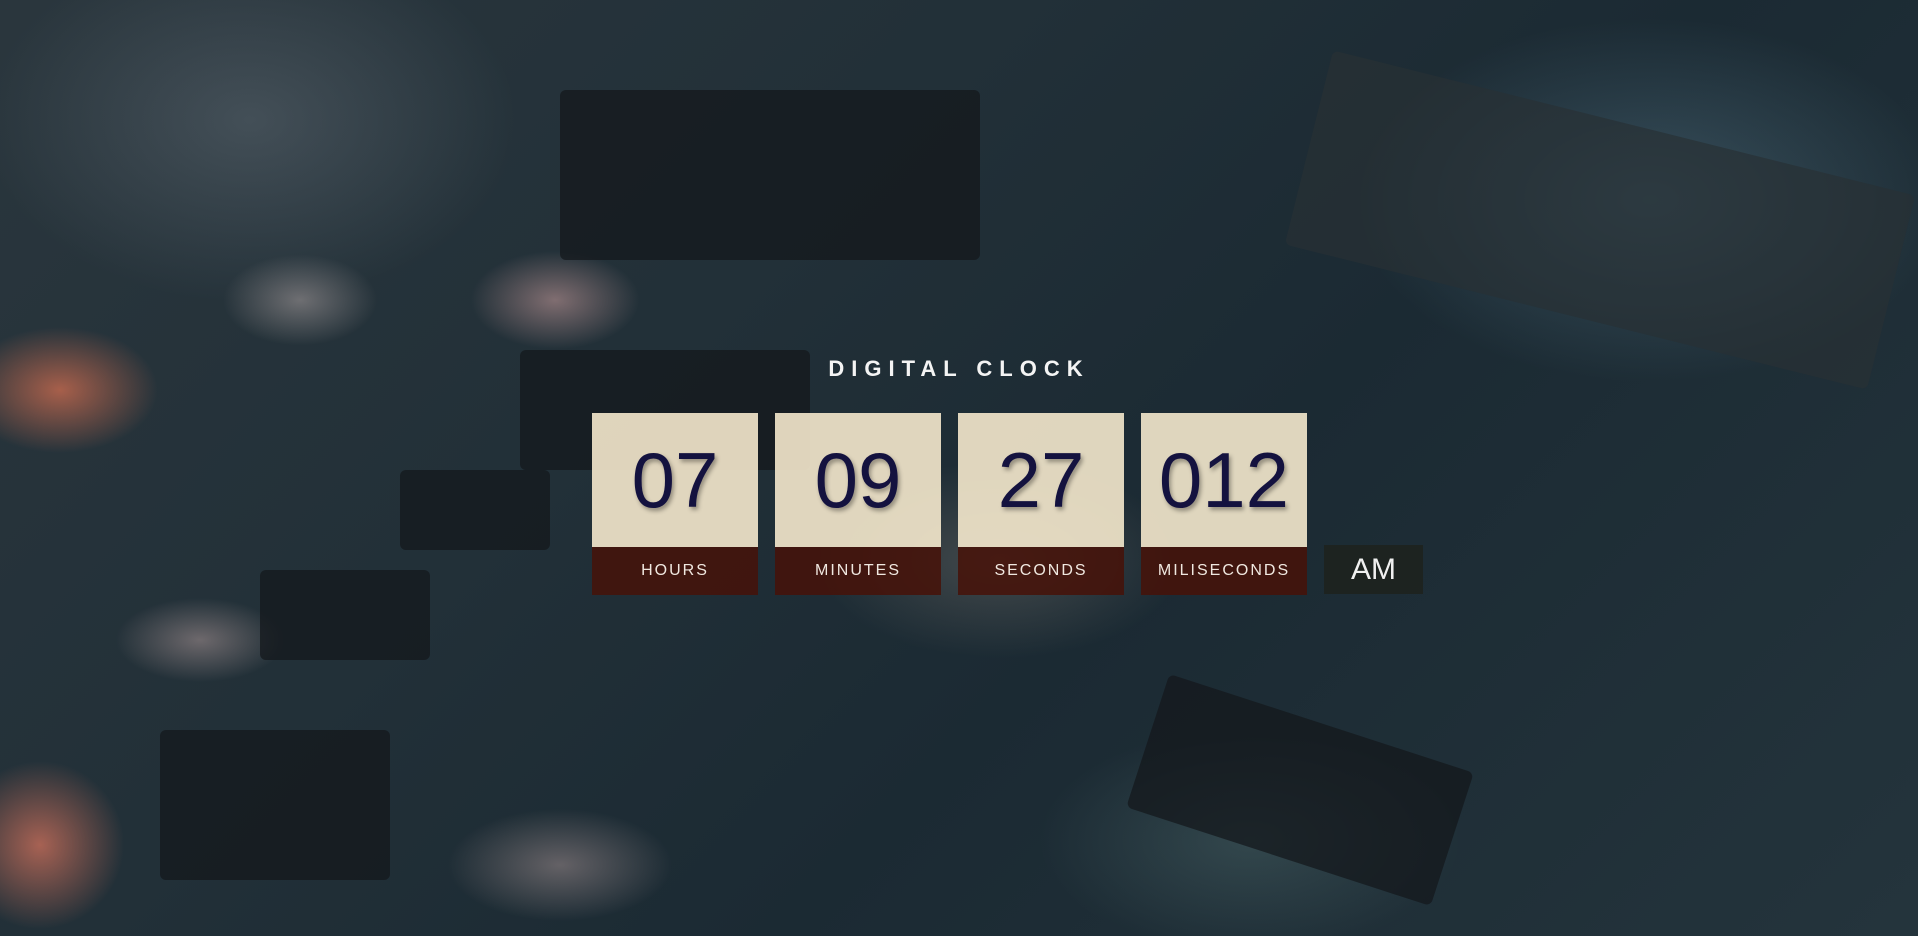 The image size is (1918, 936). I want to click on minutes-label: MINUTES, so click(858, 571).